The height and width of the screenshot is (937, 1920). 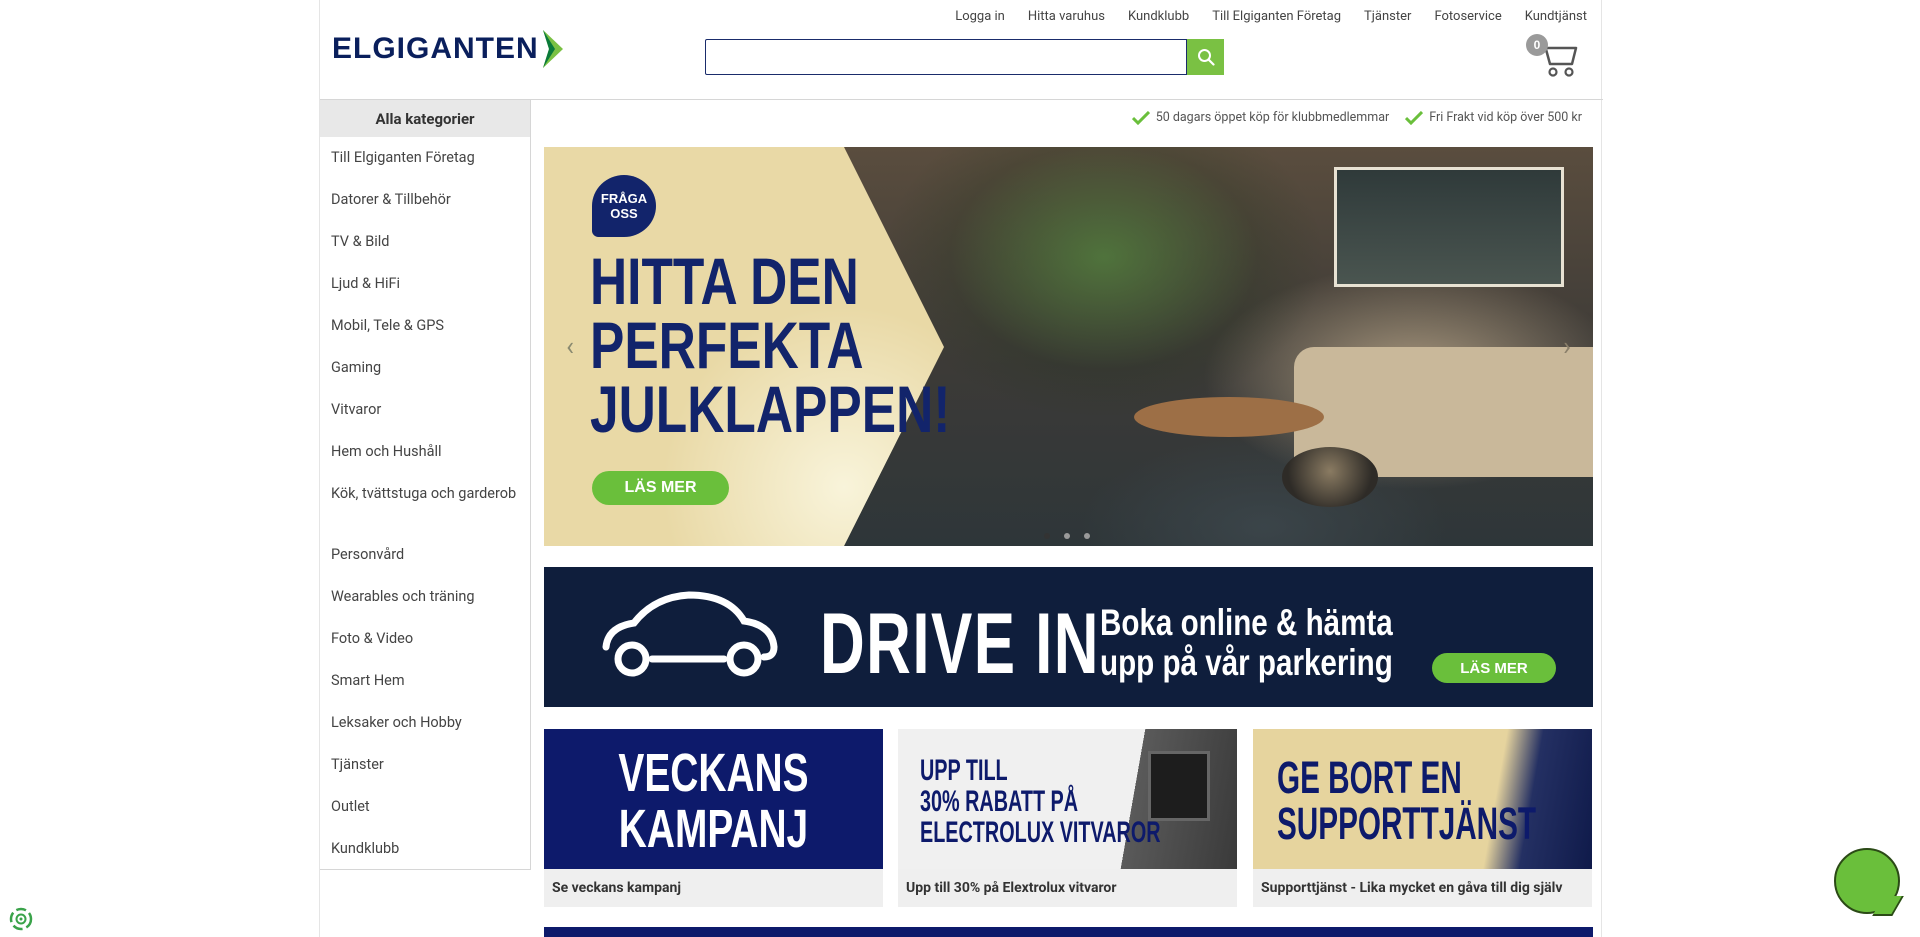 What do you see at coordinates (713, 888) in the screenshot?
I see `promo-tile-caption: Se veckans kampanj` at bounding box center [713, 888].